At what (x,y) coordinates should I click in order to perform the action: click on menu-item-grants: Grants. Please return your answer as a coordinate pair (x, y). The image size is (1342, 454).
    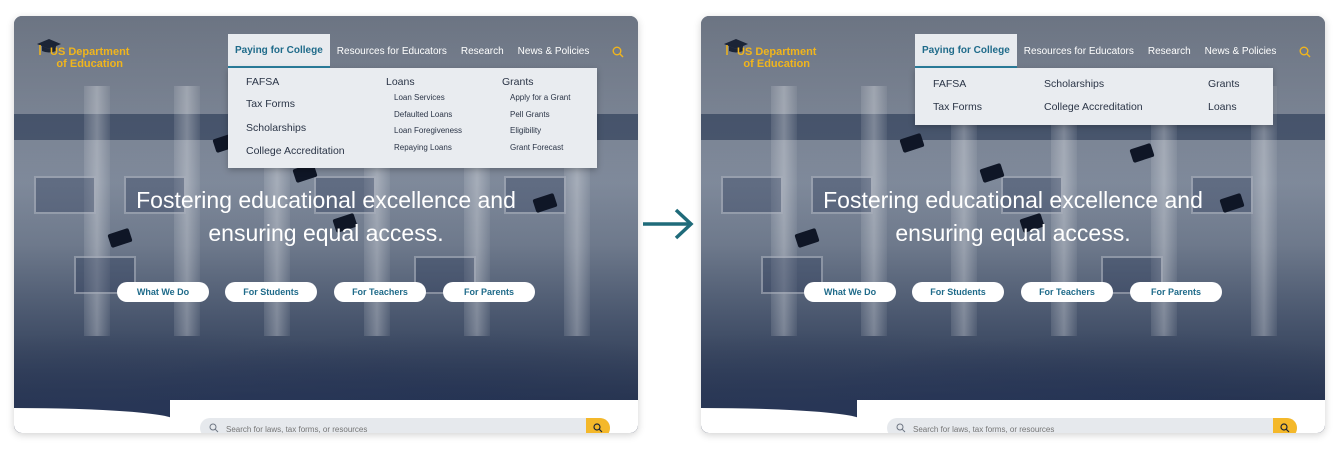
    Looking at the image, I should click on (1224, 84).